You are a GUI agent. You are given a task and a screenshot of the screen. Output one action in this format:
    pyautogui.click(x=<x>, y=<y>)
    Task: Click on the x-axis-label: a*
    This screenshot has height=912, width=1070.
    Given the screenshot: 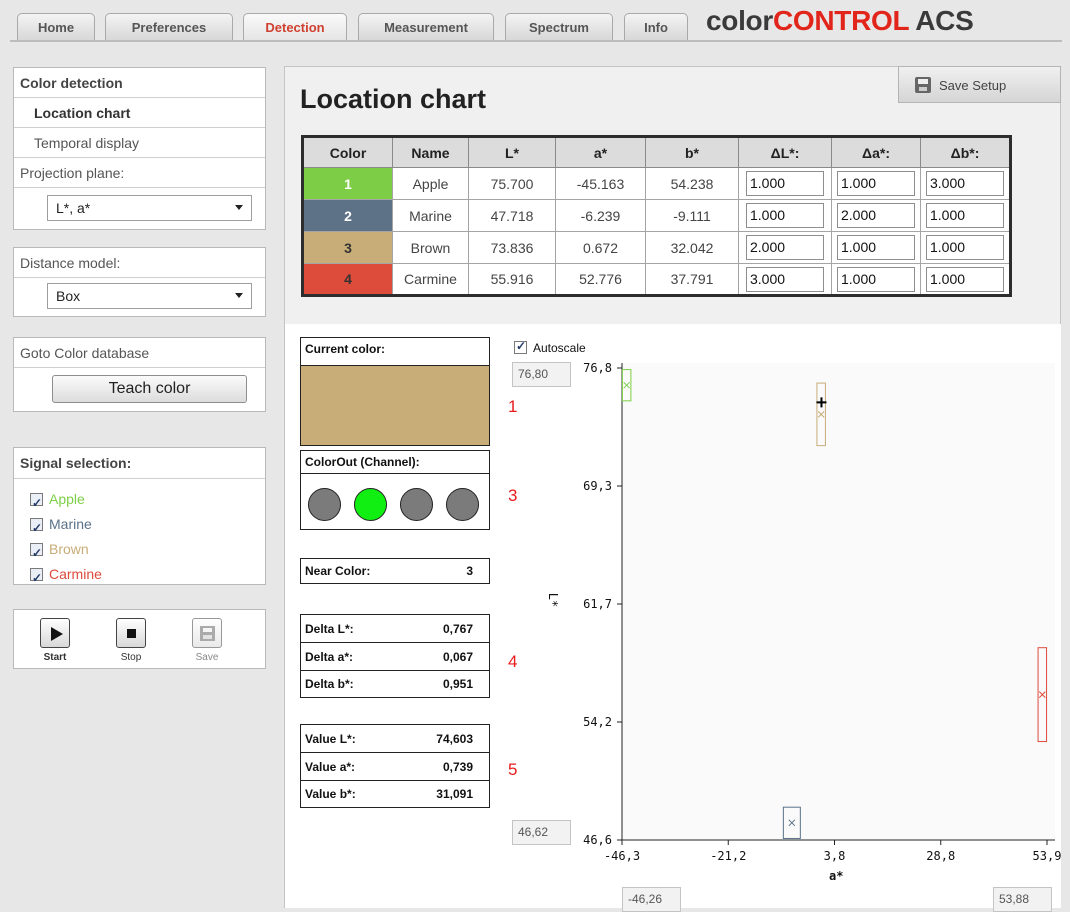 What is the action you would take?
    pyautogui.click(x=836, y=876)
    